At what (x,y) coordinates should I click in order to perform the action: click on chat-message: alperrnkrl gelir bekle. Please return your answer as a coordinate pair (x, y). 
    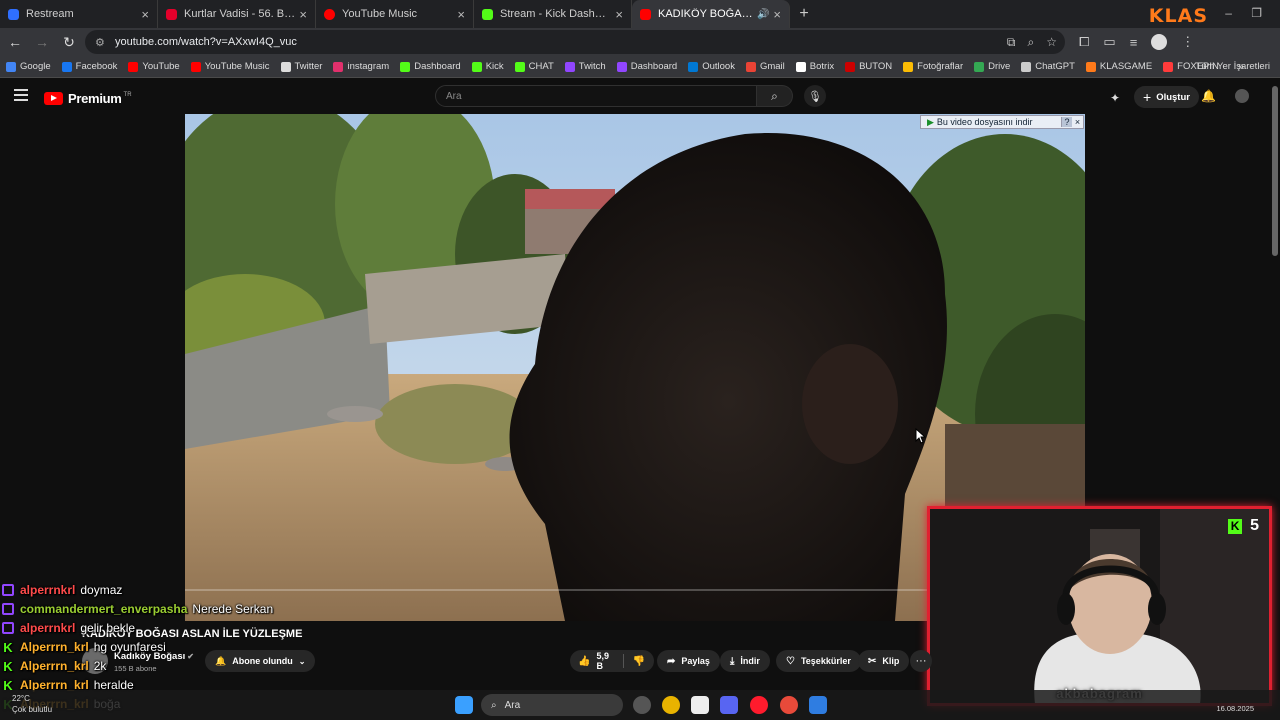
    Looking at the image, I should click on (68, 628).